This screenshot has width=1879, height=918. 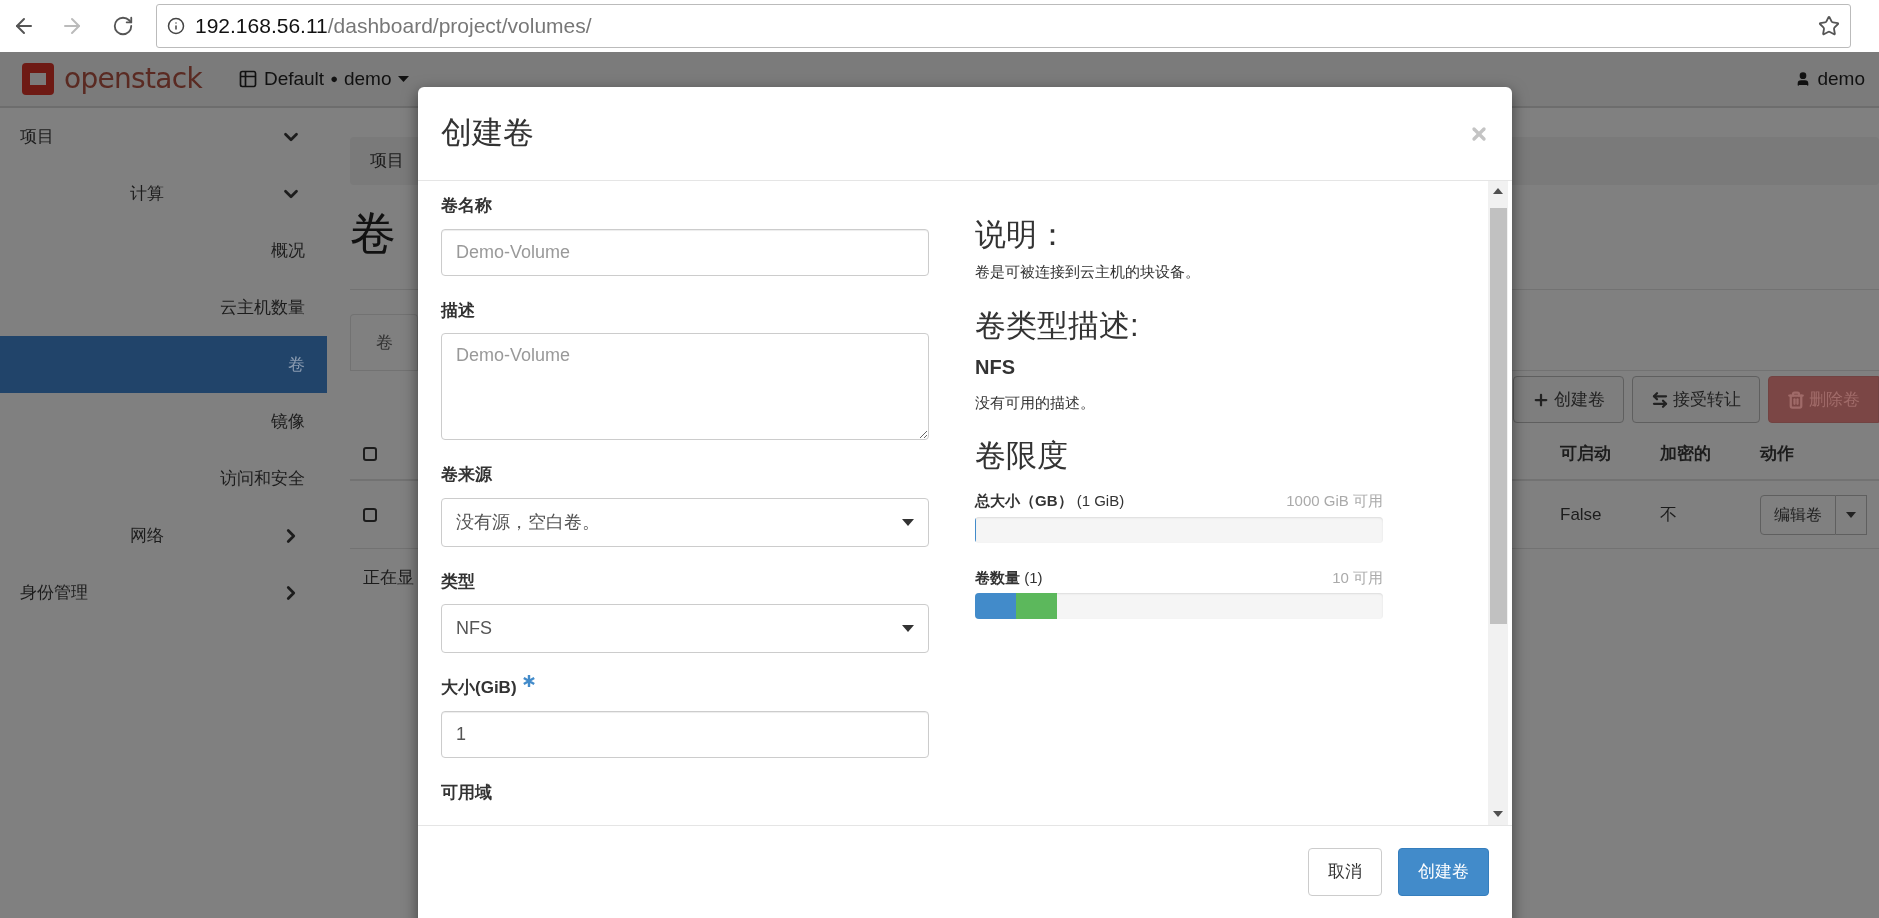 I want to click on description-text: 没有可用的描述。, so click(x=1035, y=402).